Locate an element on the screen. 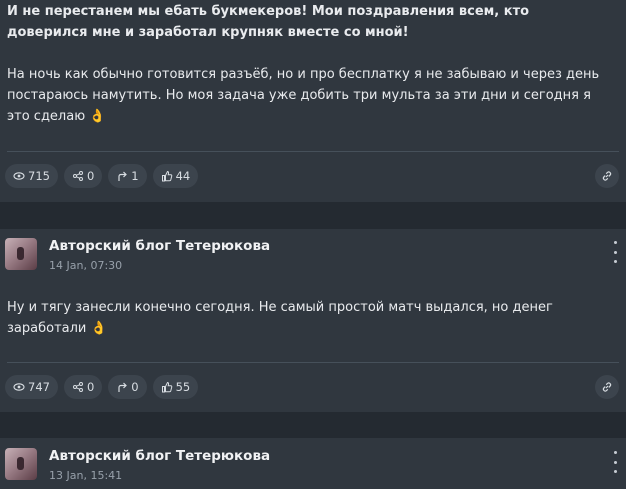 This screenshot has width=626, height=489. forwards-count: 1 is located at coordinates (135, 176).